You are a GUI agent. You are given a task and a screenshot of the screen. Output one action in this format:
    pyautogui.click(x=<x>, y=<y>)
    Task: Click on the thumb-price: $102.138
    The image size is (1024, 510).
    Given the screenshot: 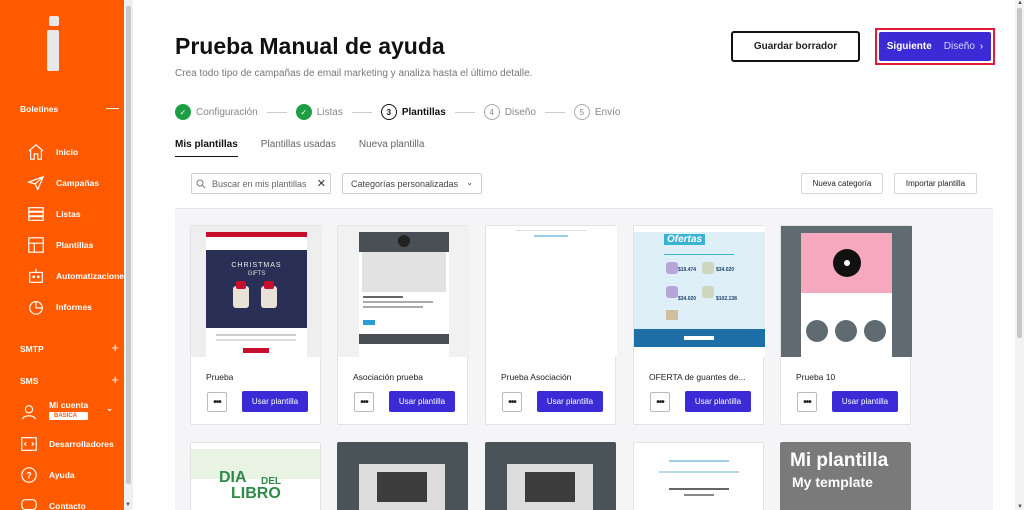 What is the action you would take?
    pyautogui.click(x=726, y=299)
    